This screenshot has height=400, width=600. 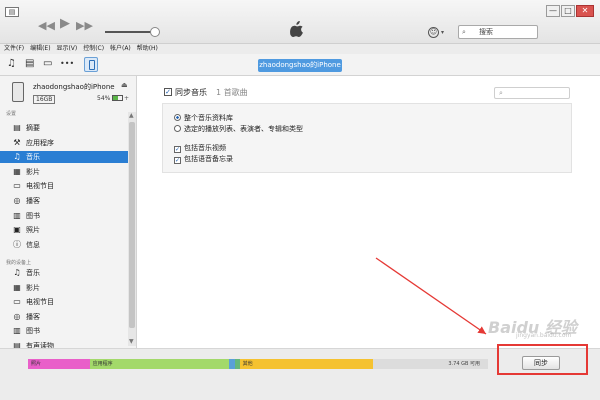 I want to click on menu-controls: 控制(C), so click(x=93, y=49).